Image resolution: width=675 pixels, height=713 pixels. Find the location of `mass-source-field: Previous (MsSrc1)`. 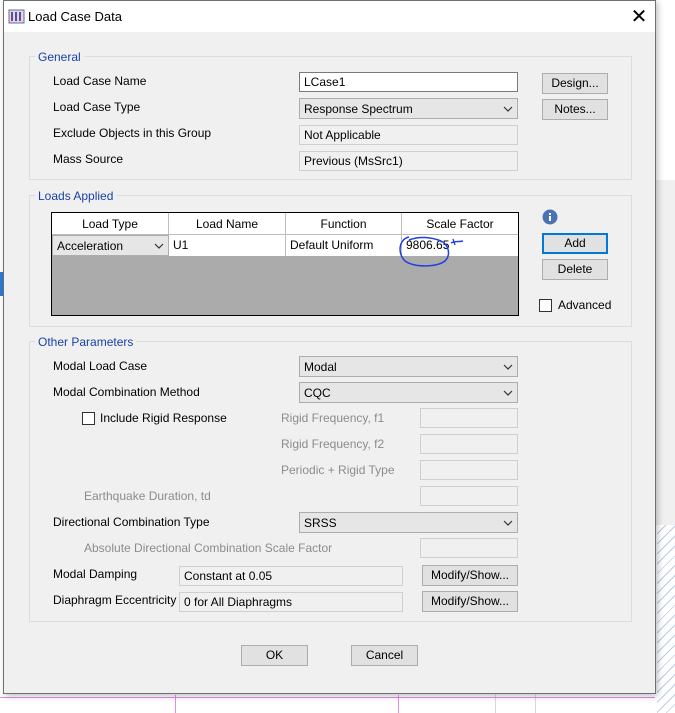

mass-source-field: Previous (MsSrc1) is located at coordinates (408, 161).